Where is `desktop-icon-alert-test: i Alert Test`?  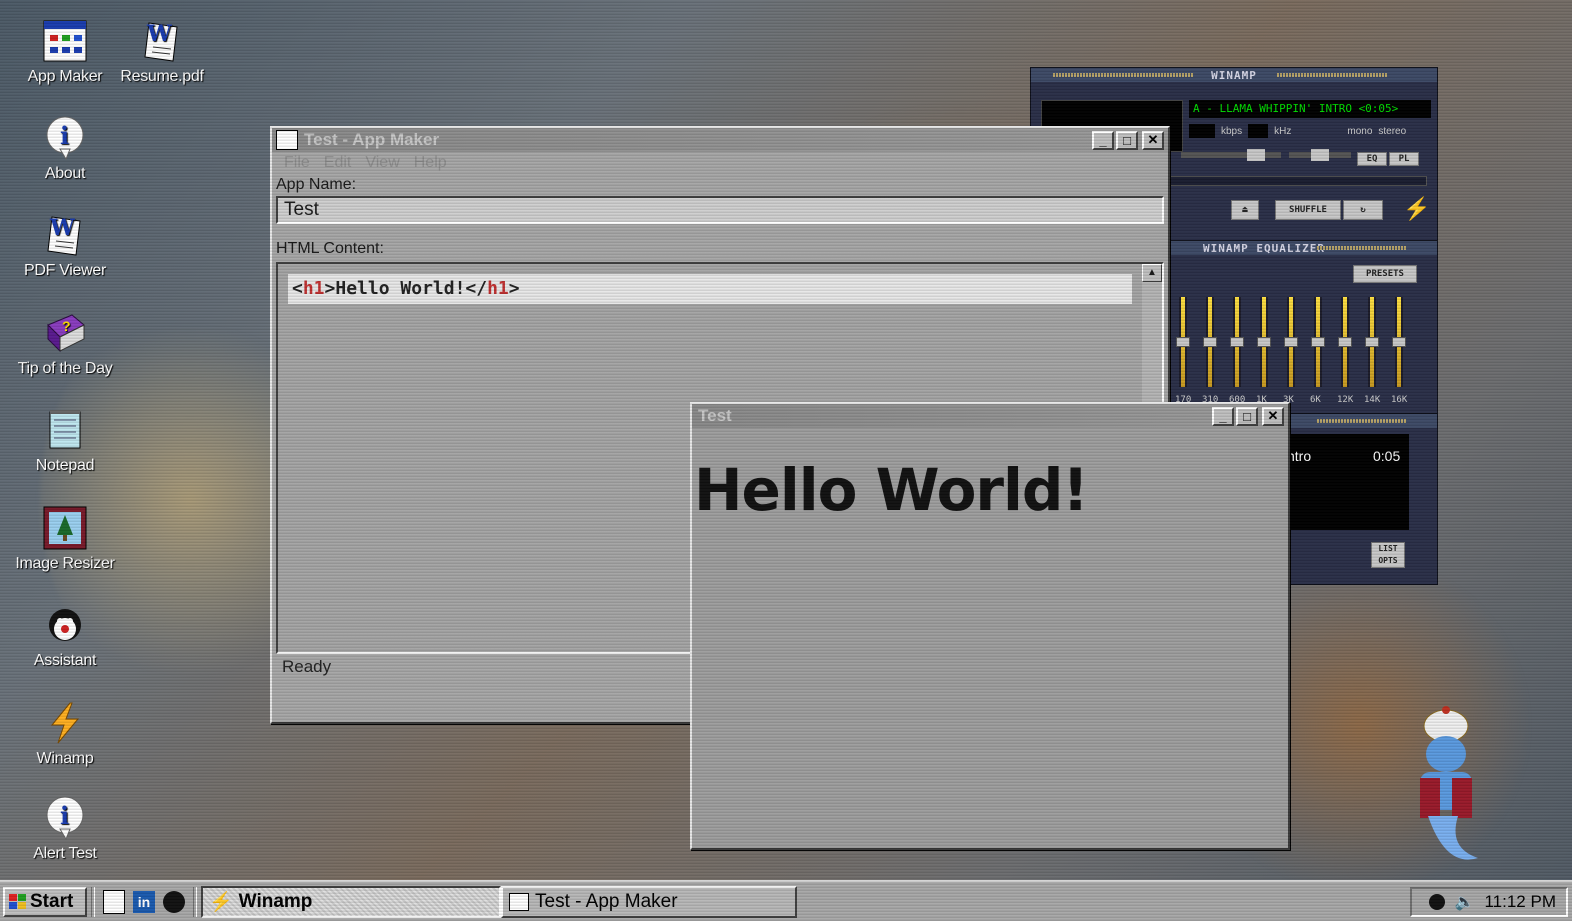
desktop-icon-alert-test: i Alert Test is located at coordinates (65, 829).